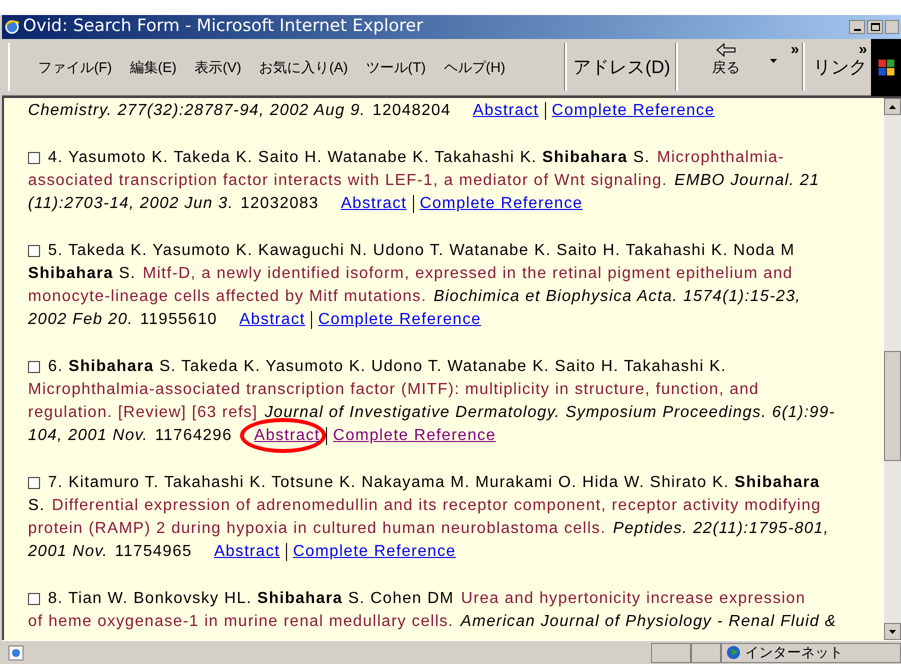 The width and height of the screenshot is (901, 664). I want to click on menu-item: 編集(E), so click(153, 67).